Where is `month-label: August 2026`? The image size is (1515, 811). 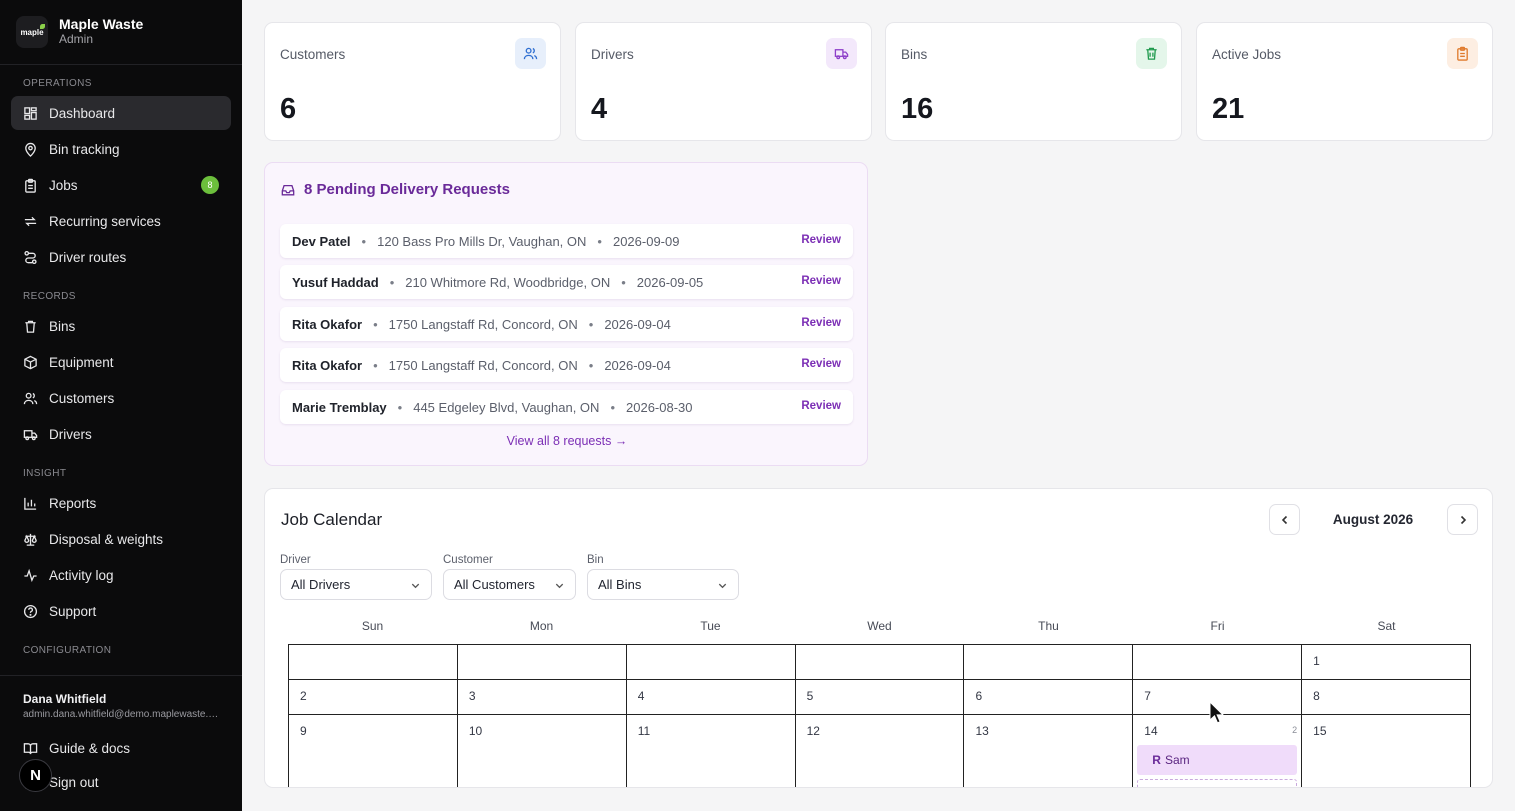
month-label: August 2026 is located at coordinates (1373, 519).